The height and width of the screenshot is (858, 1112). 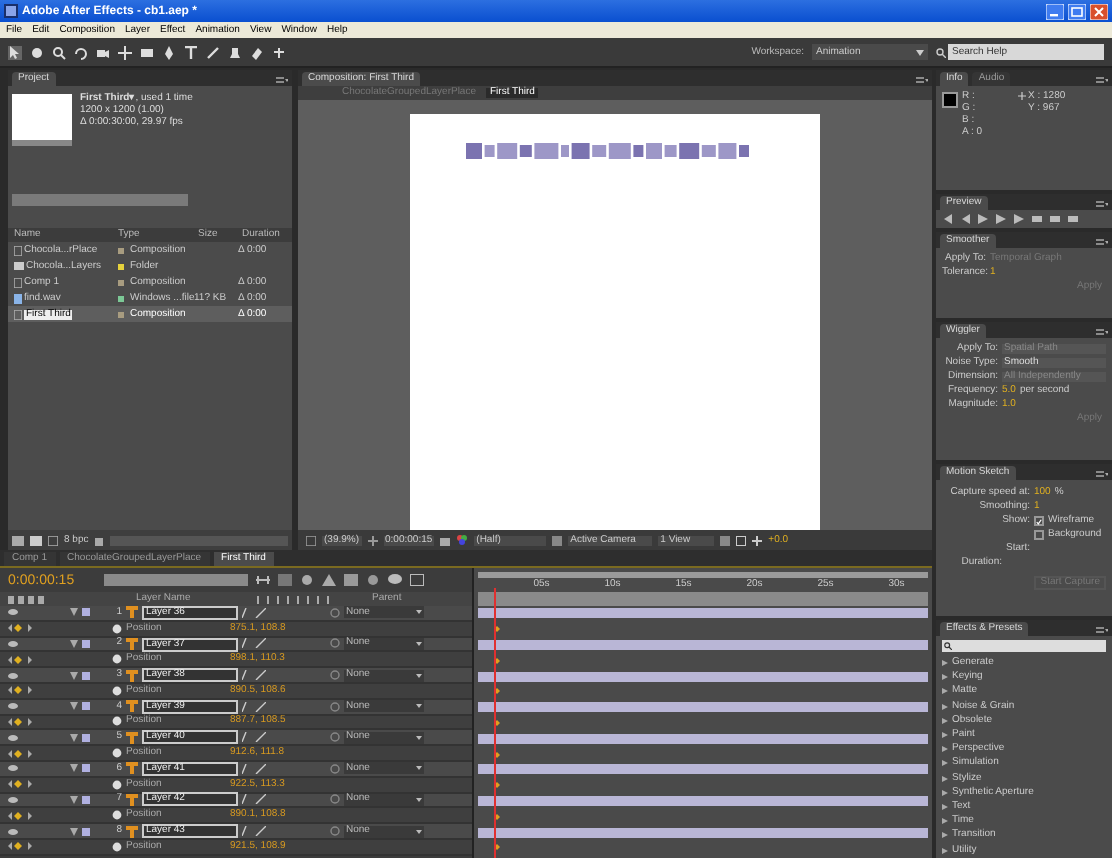 I want to click on text-layer-icon, so click(x=132, y=831).